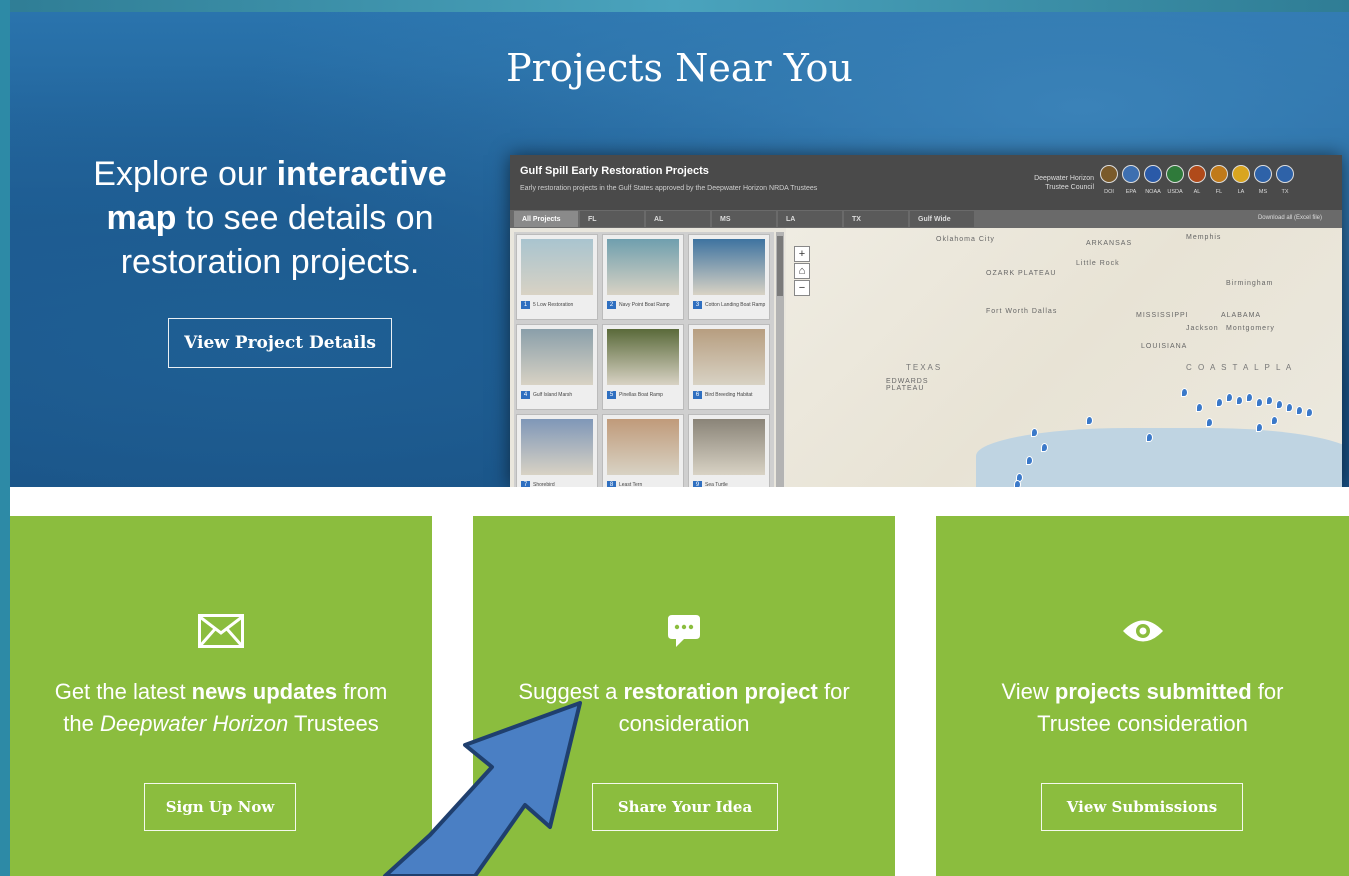  Describe the element at coordinates (674, 6) in the screenshot. I see `frame-top` at that location.